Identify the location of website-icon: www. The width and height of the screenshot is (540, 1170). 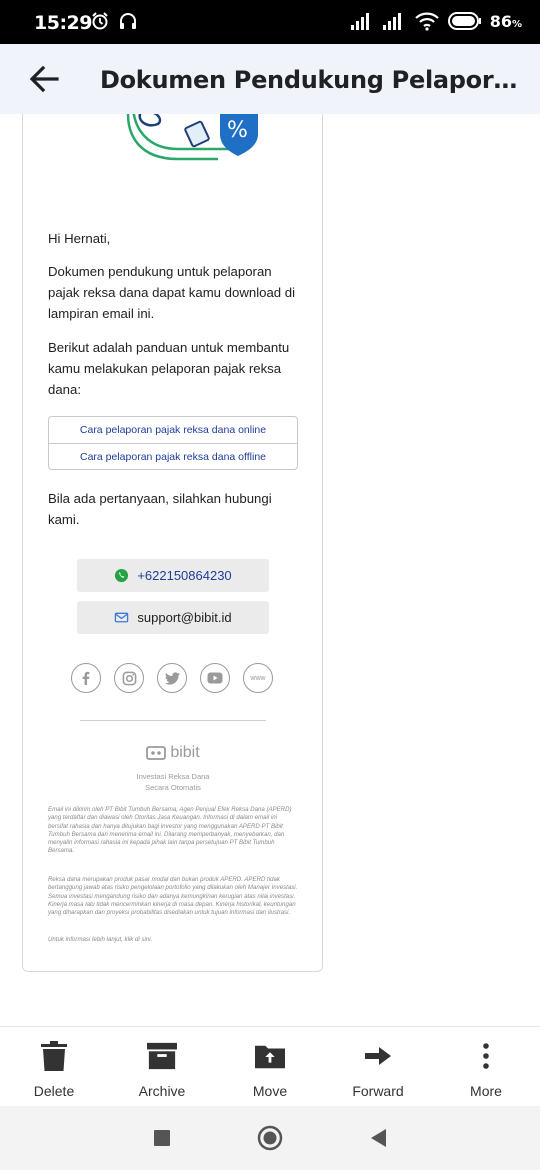
(258, 678).